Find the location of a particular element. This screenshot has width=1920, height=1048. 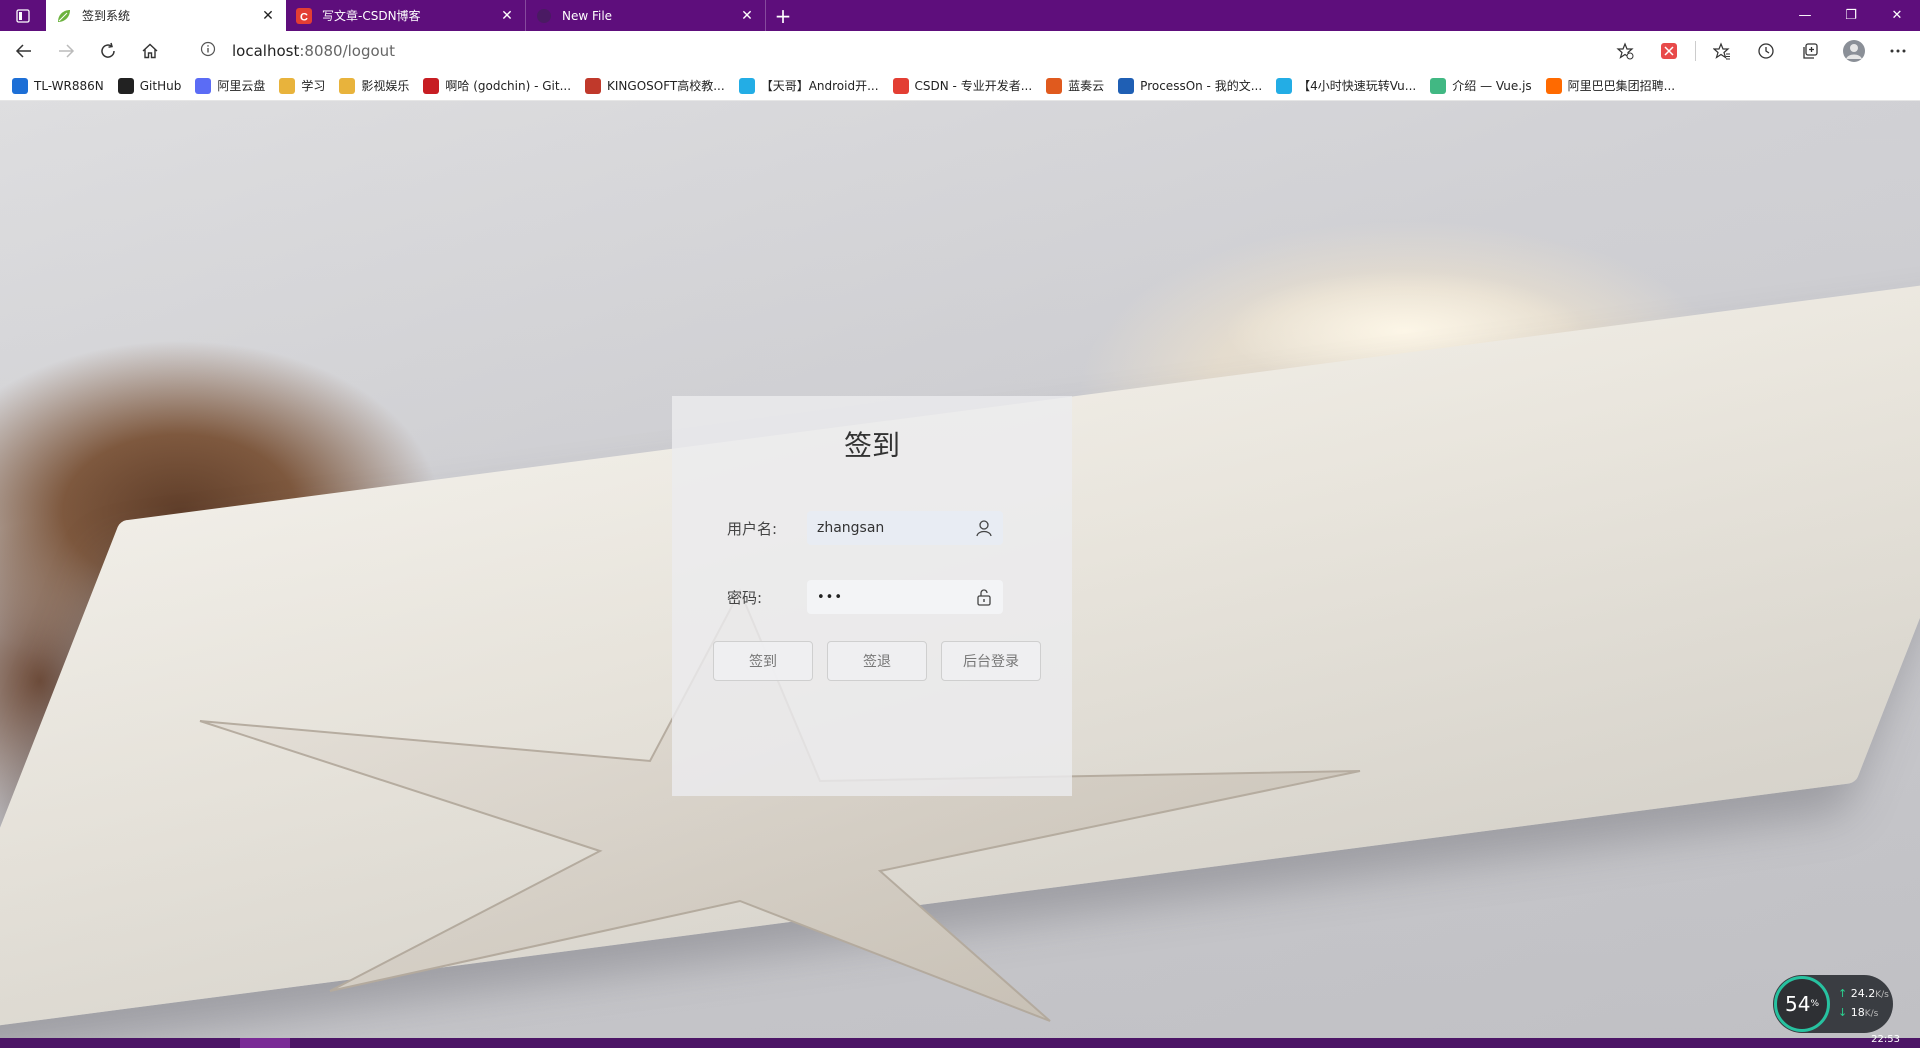

toolbar-divider is located at coordinates (1695, 51).